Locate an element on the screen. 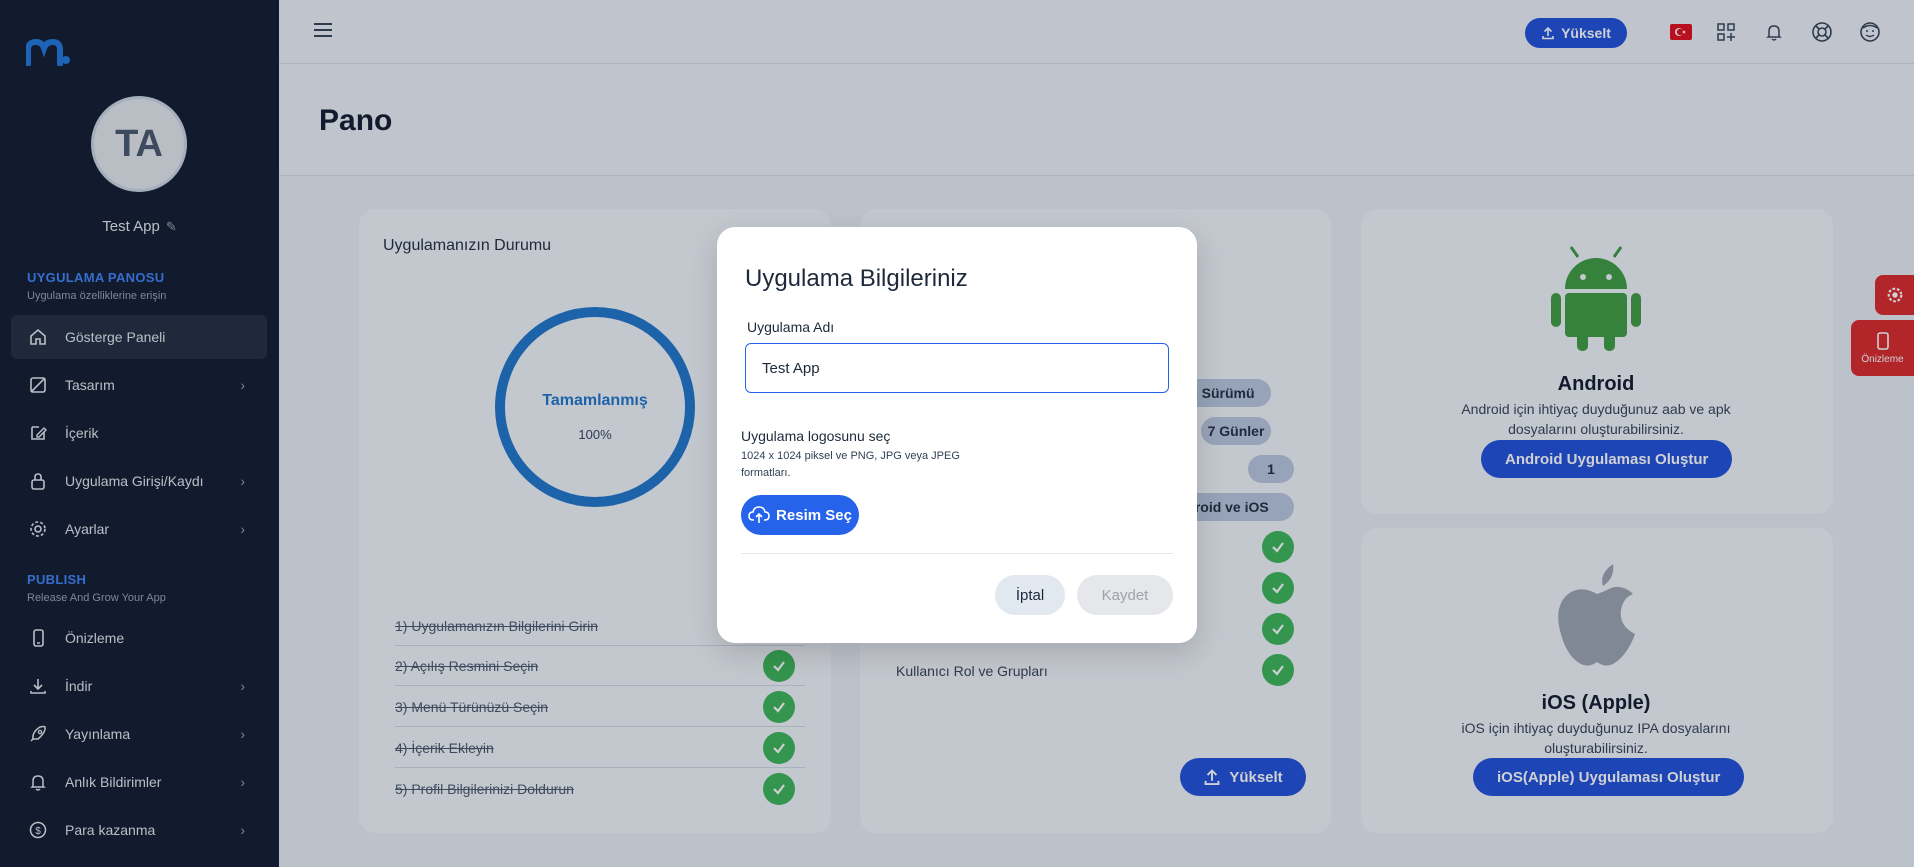 The width and height of the screenshot is (1914, 867). modal-divider is located at coordinates (957, 553).